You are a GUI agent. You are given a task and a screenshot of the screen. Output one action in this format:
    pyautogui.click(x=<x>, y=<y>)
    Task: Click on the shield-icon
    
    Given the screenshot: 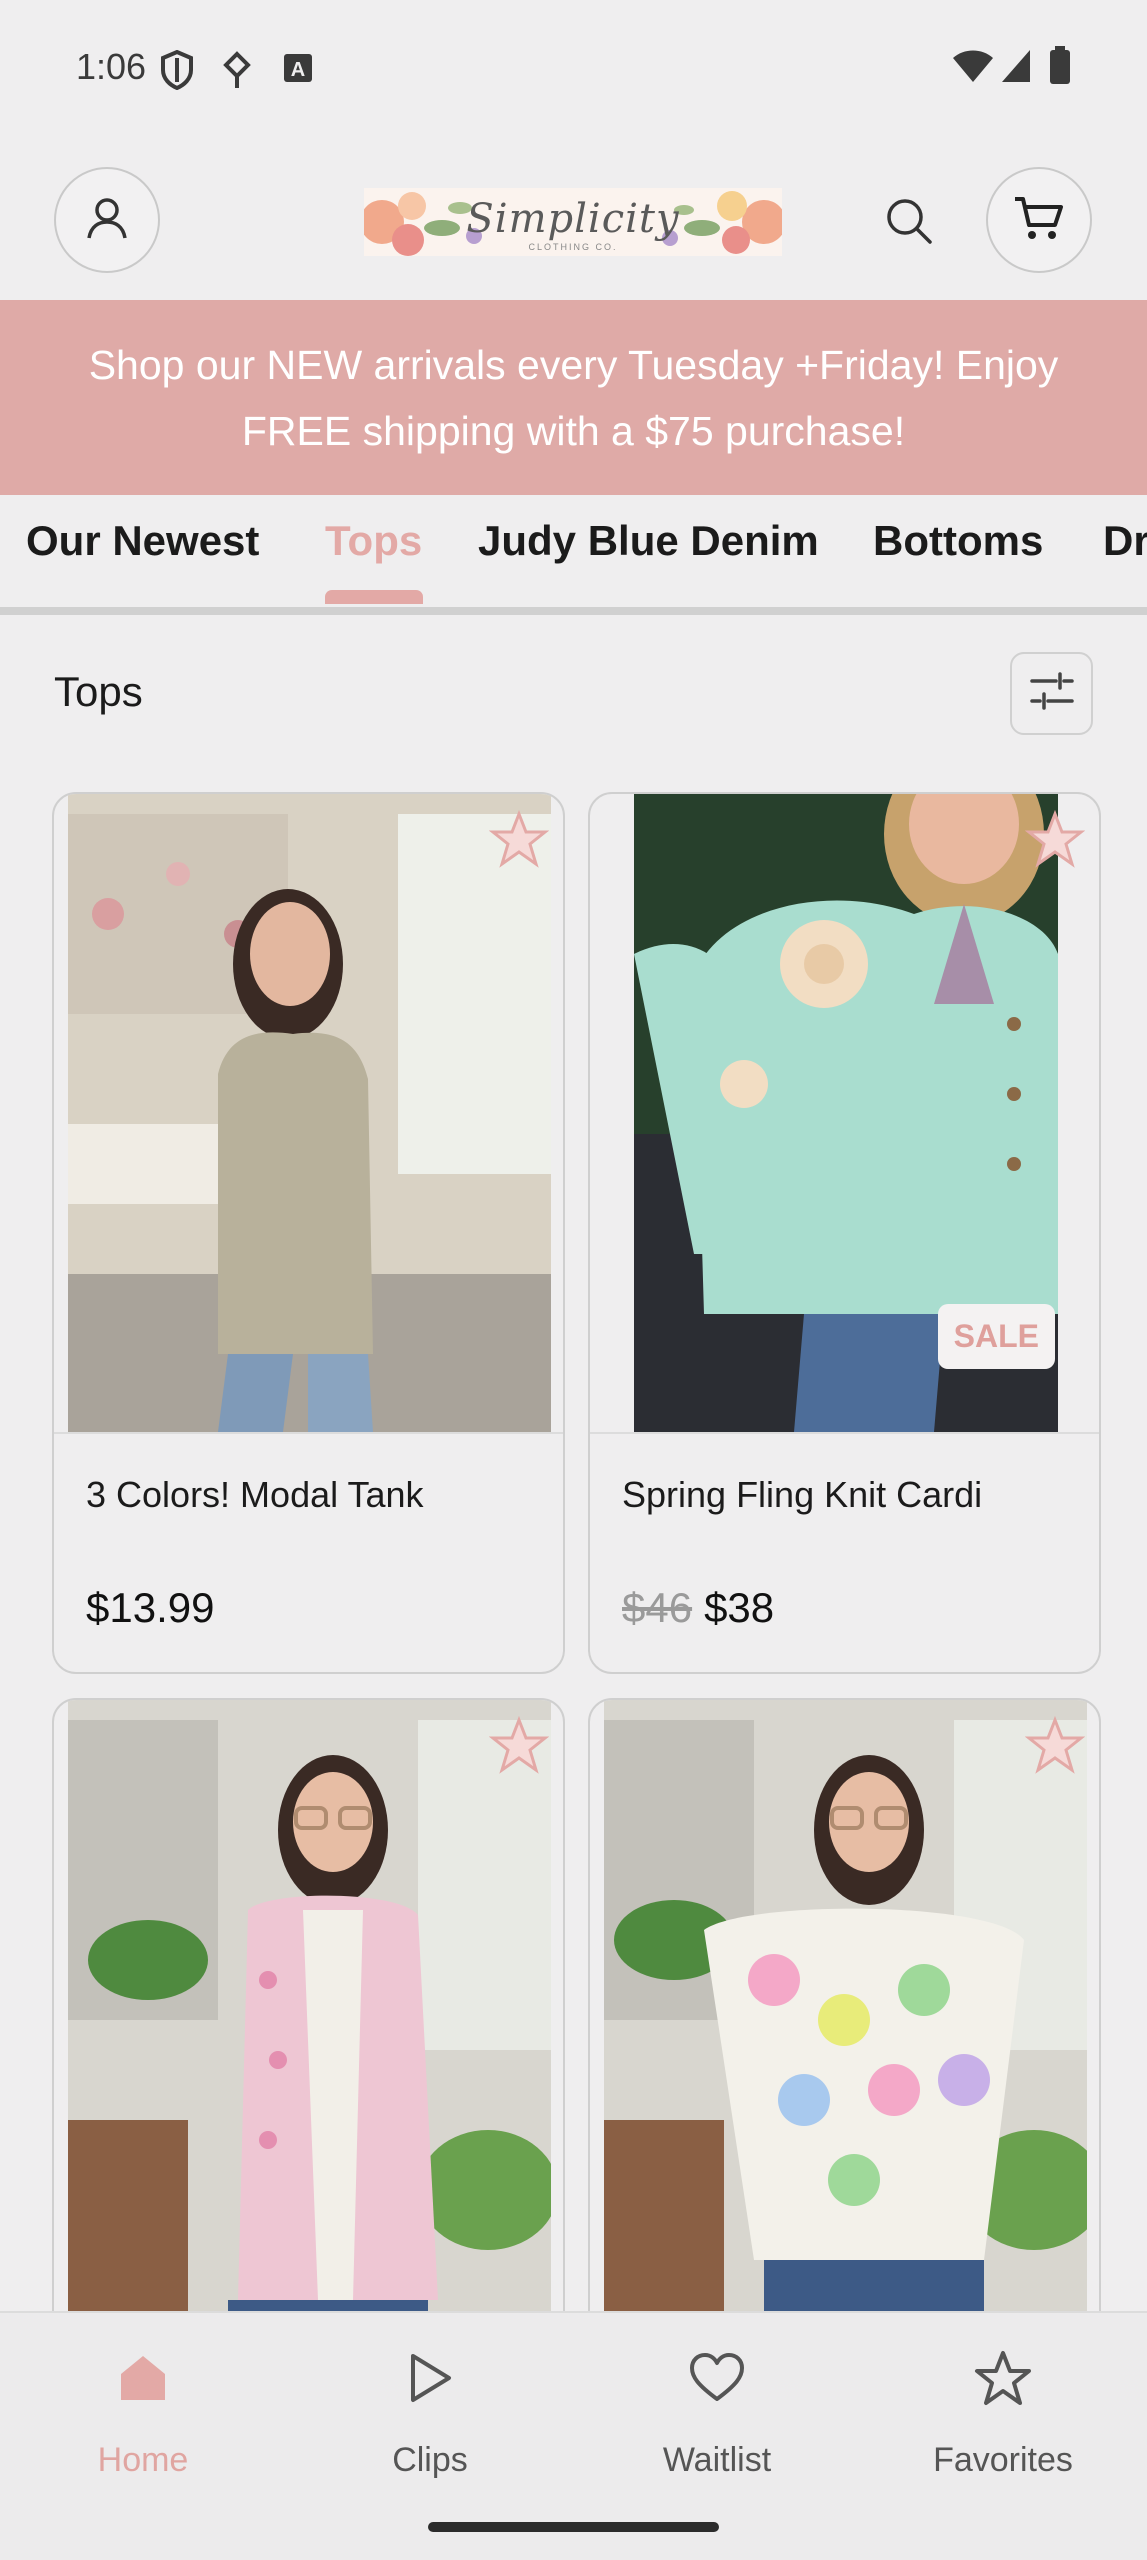 What is the action you would take?
    pyautogui.click(x=177, y=72)
    